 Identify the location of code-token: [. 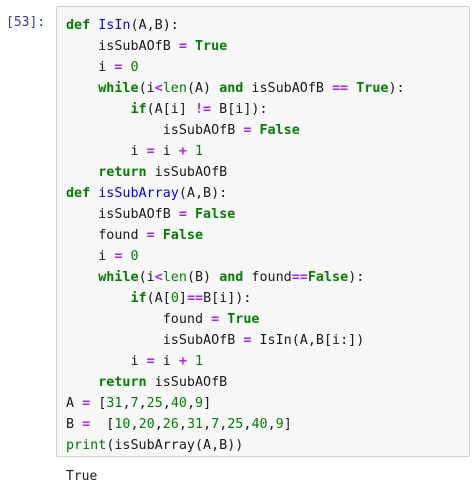
(98, 403).